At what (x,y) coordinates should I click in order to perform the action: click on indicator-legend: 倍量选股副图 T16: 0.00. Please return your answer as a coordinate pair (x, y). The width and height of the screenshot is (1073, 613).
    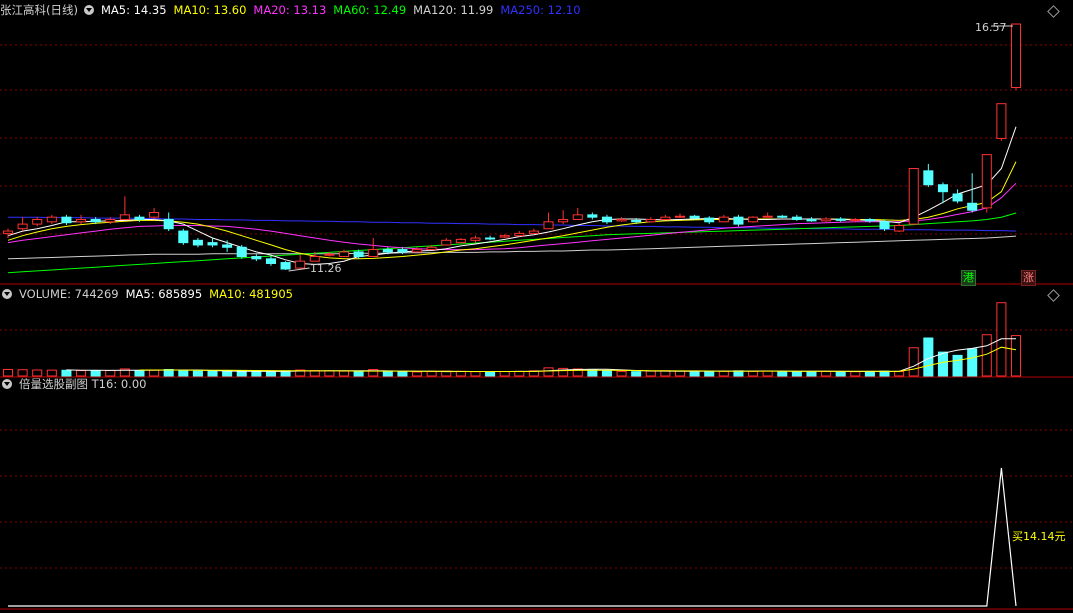
    Looking at the image, I should click on (76, 384).